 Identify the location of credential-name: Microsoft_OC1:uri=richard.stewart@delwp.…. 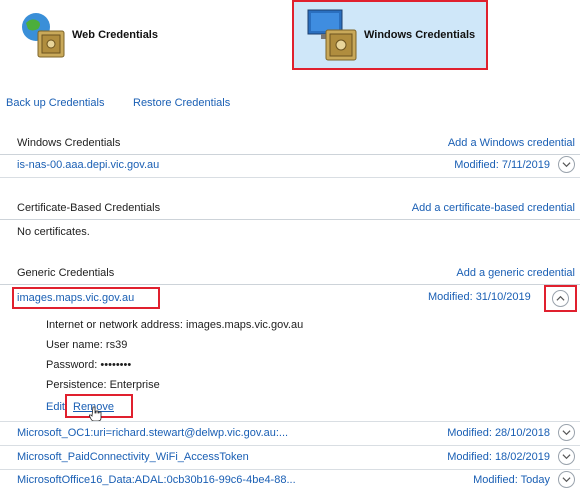
(153, 433).